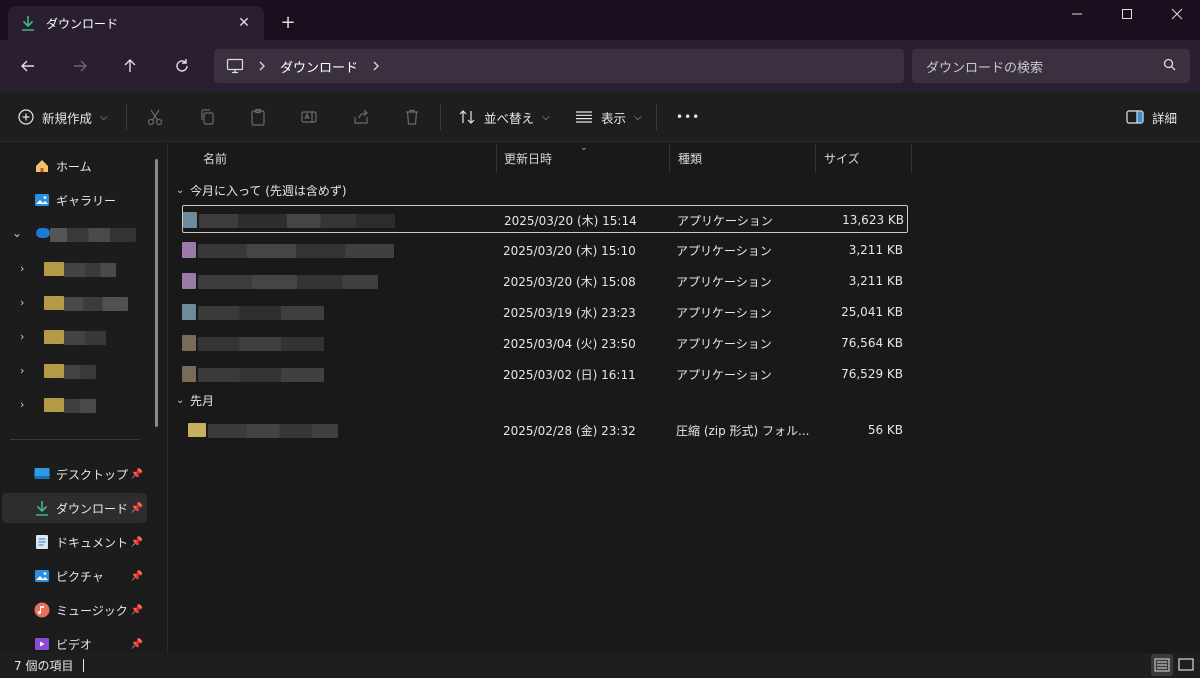 This screenshot has height=678, width=1200. I want to click on obscured-label, so click(90, 270).